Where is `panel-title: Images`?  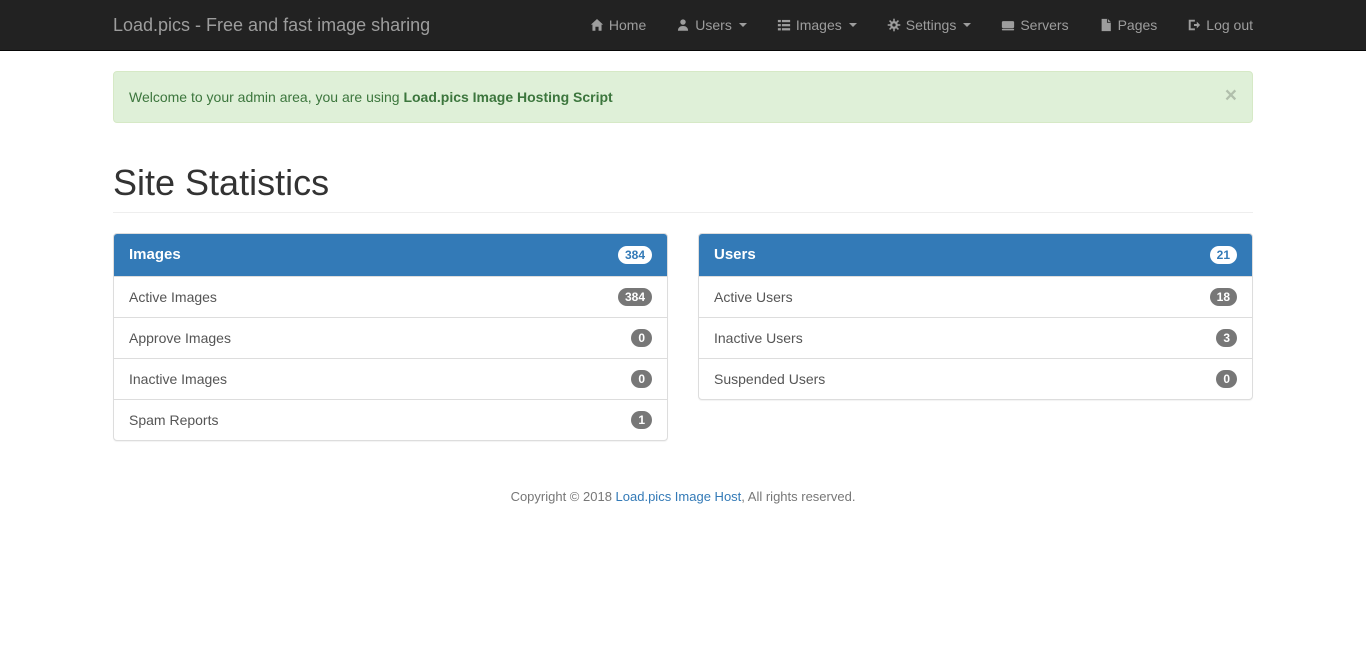
panel-title: Images is located at coordinates (155, 254).